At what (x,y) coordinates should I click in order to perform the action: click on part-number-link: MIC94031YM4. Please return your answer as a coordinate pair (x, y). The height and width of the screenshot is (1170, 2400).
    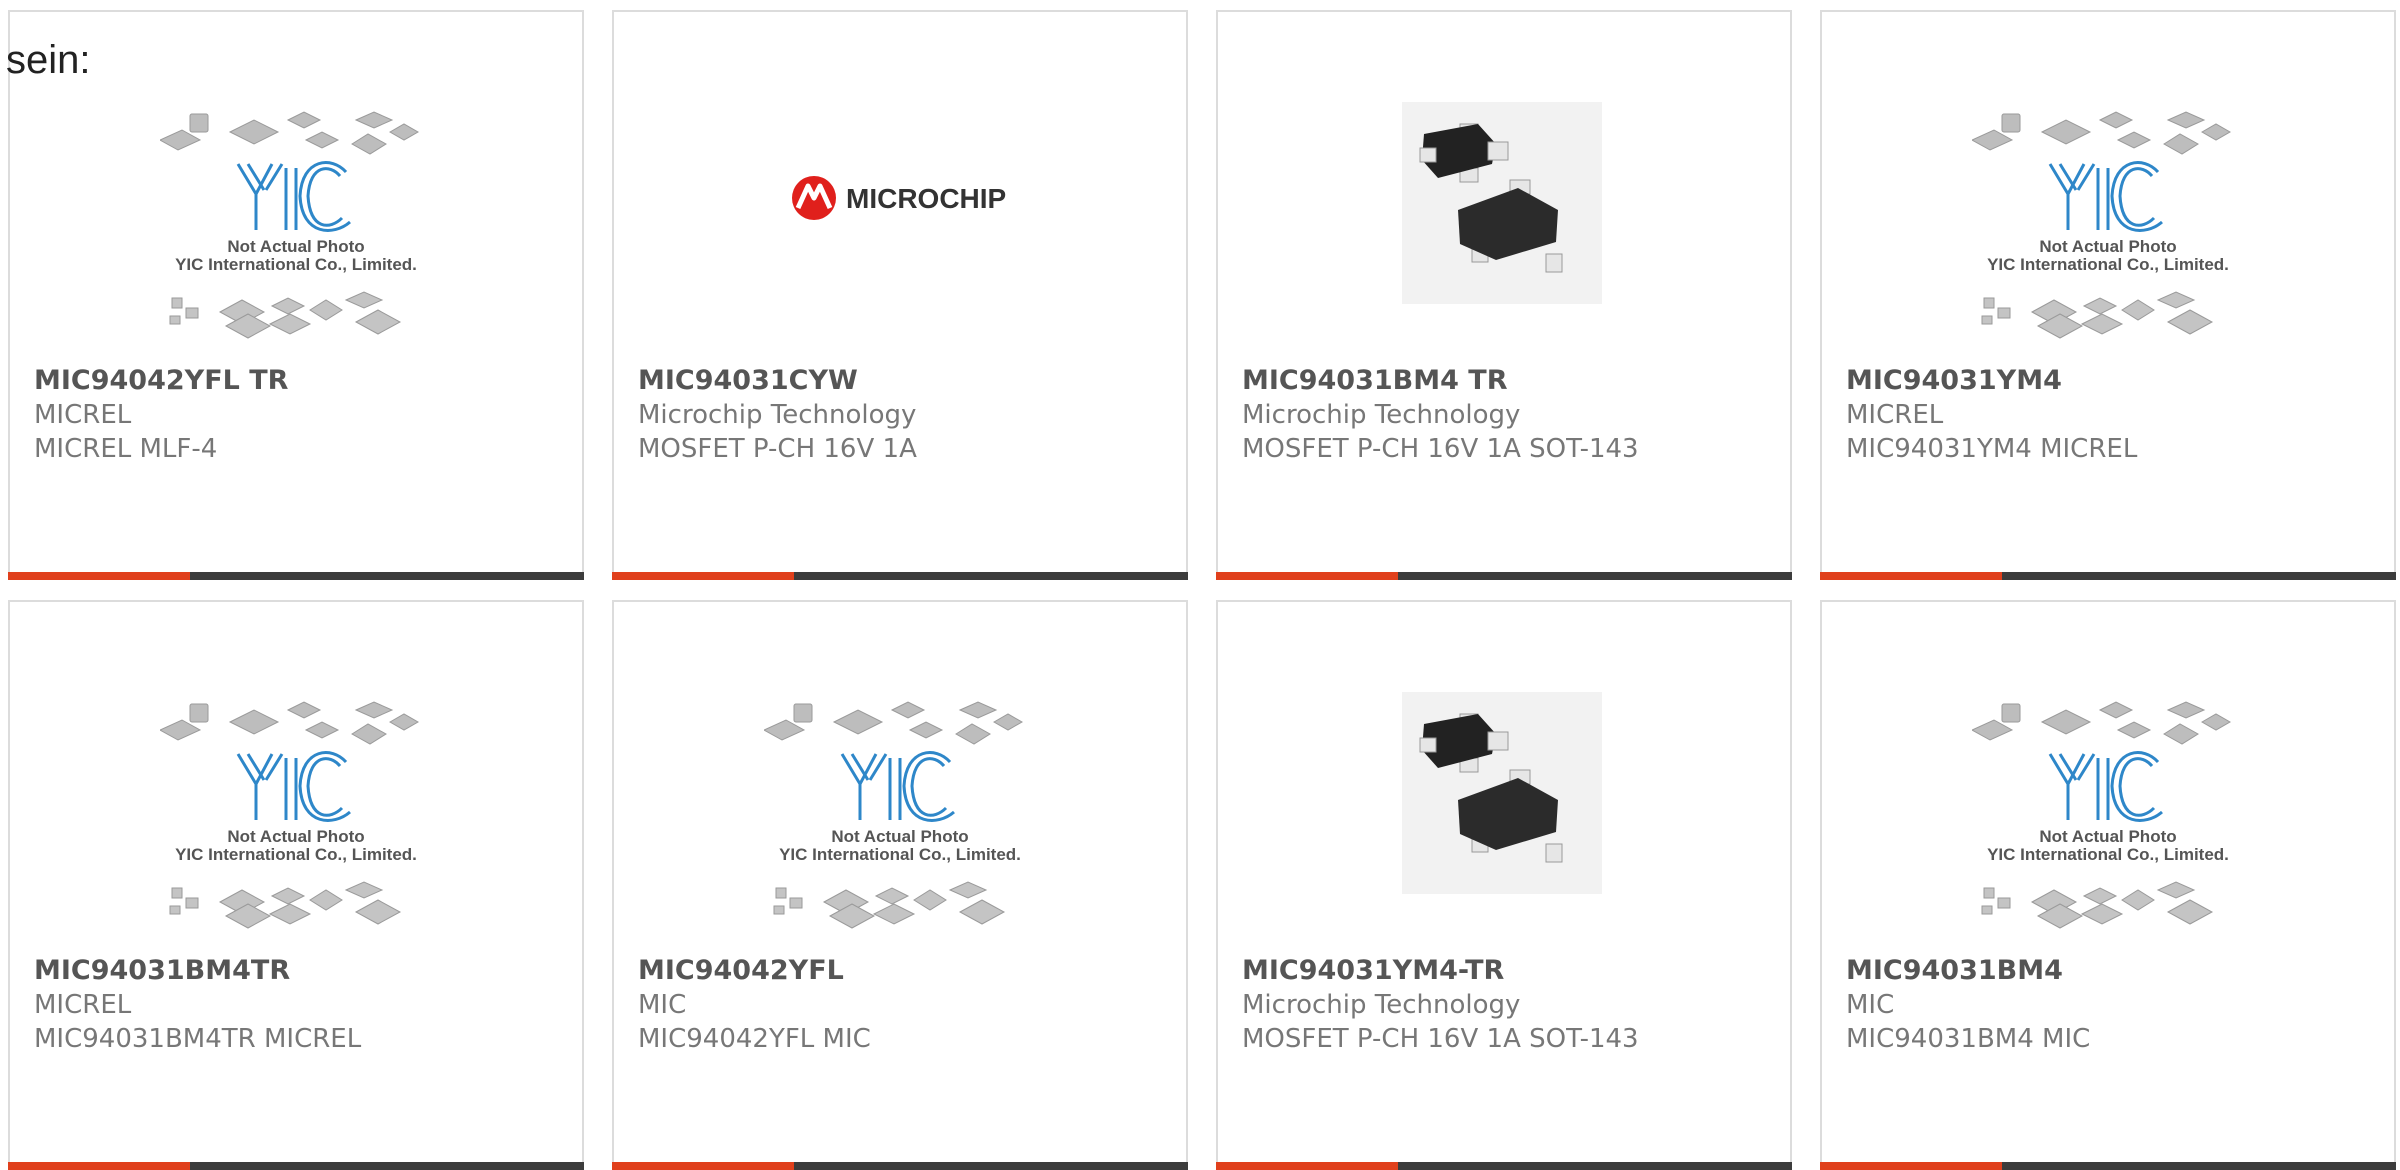
    Looking at the image, I should click on (2114, 381).